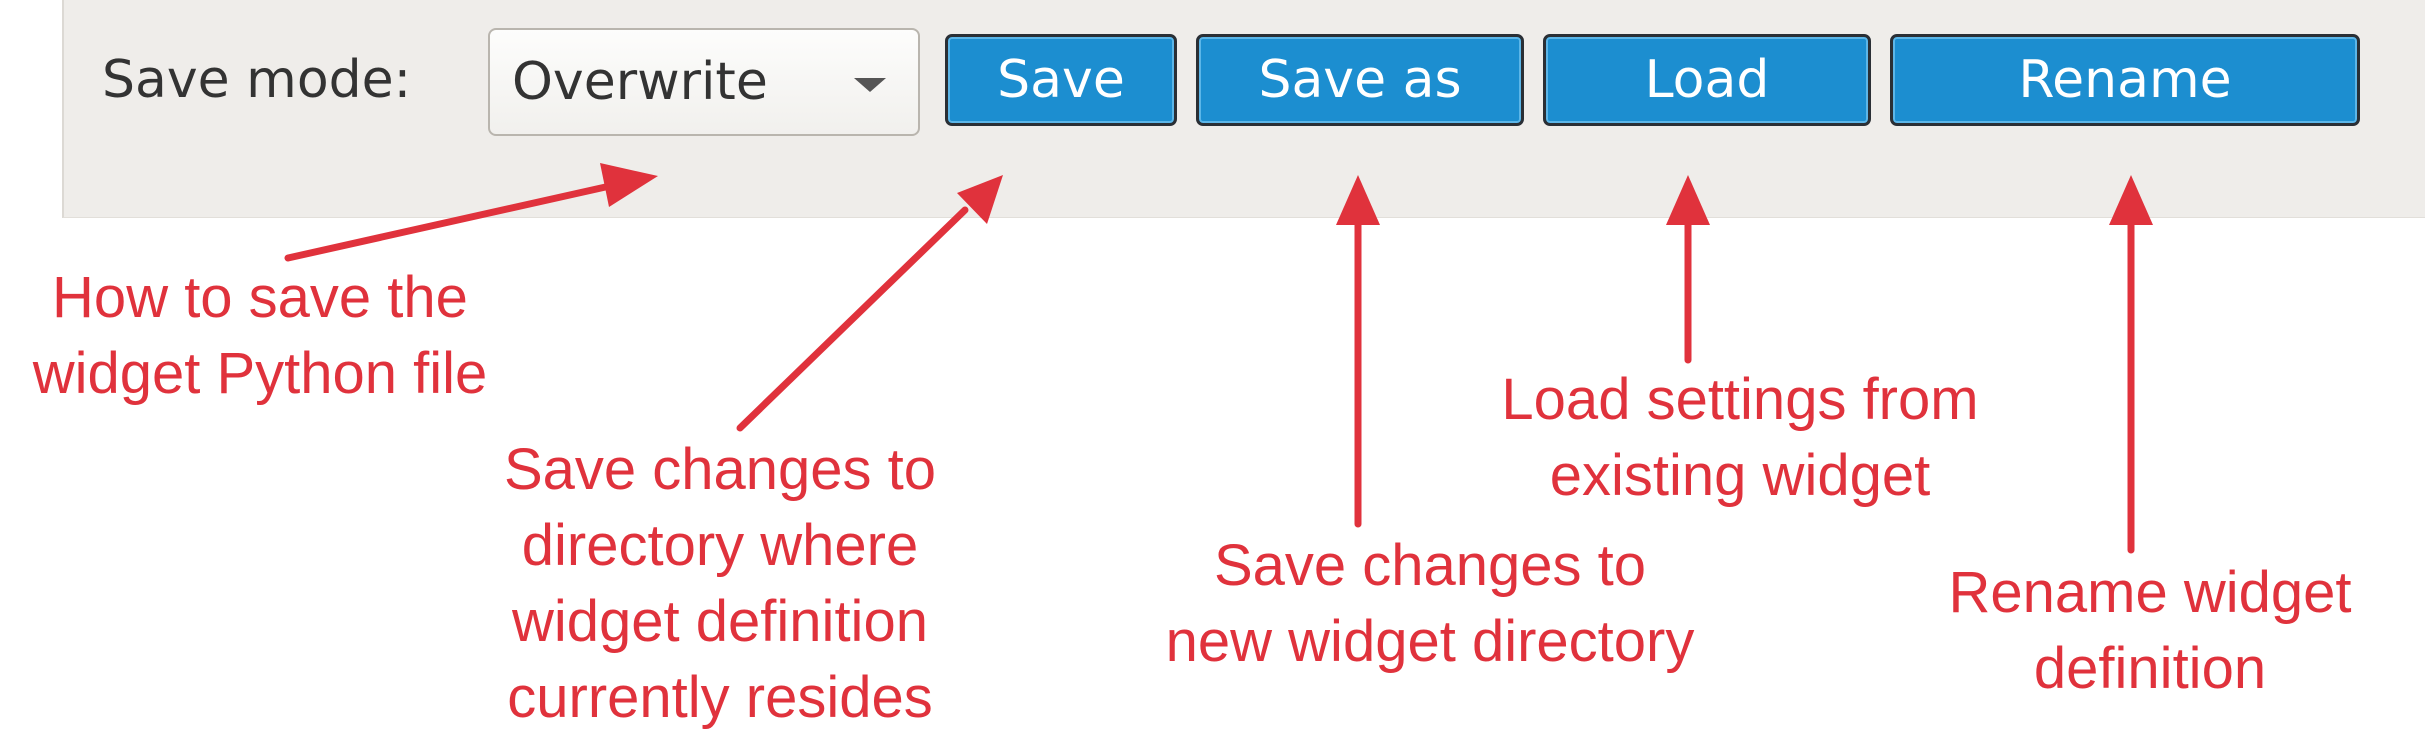 The height and width of the screenshot is (736, 2425). What do you see at coordinates (449, 222) in the screenshot?
I see `arrow-to-save-mode-dropdown` at bounding box center [449, 222].